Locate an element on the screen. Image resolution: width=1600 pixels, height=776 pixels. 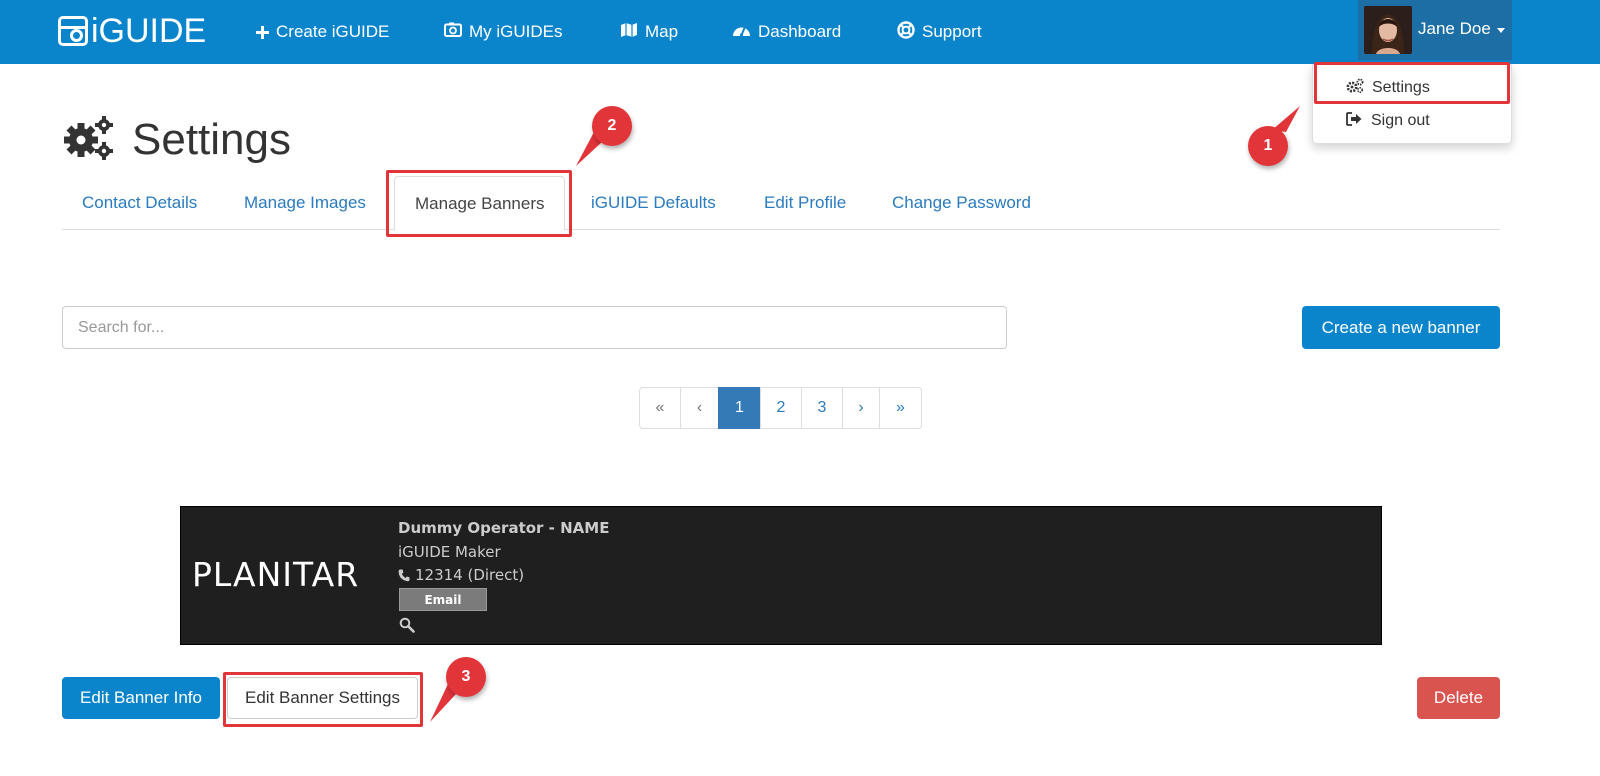
user-menu-toggle: Jane Doe is located at coordinates (1435, 30).